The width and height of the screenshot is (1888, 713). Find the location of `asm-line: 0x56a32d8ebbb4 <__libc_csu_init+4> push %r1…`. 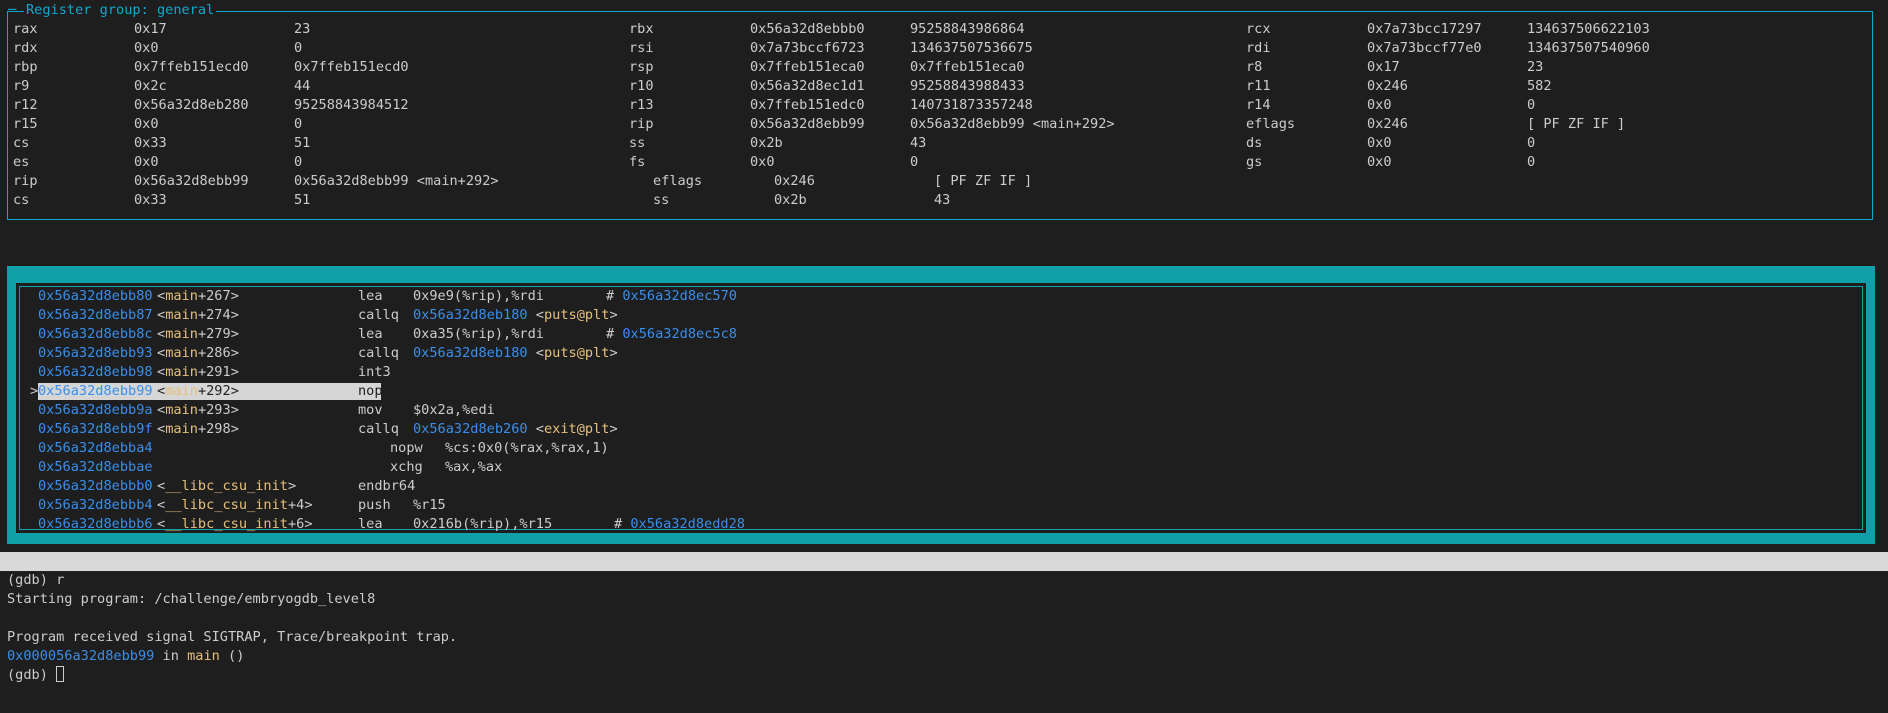

asm-line: 0x56a32d8ebbb4 <__libc_csu_init+4> push %r1… is located at coordinates (944, 505).